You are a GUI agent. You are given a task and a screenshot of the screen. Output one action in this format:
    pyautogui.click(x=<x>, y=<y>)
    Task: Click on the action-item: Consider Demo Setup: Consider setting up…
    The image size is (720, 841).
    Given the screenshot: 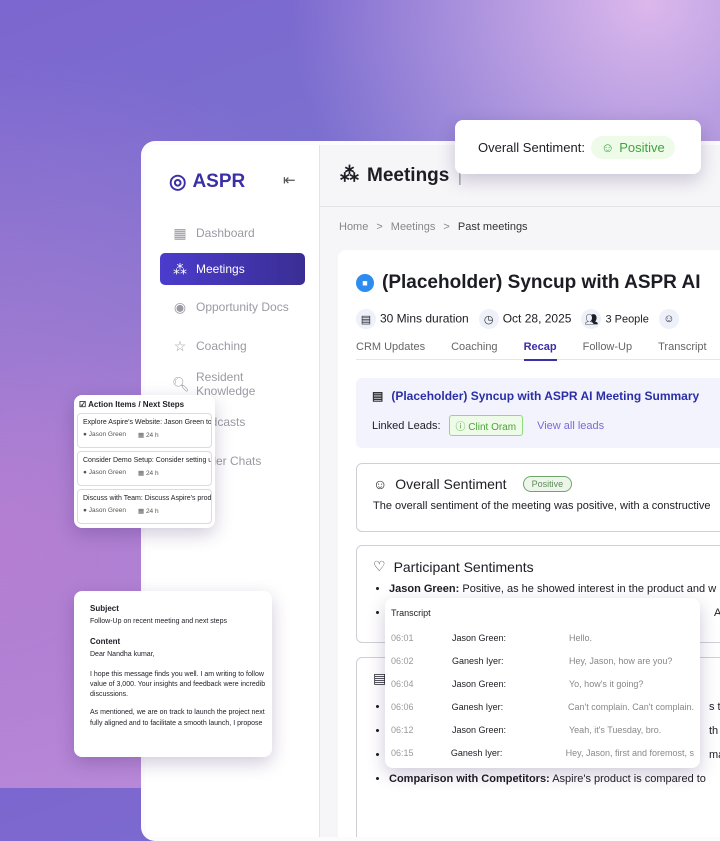 What is the action you would take?
    pyautogui.click(x=144, y=468)
    